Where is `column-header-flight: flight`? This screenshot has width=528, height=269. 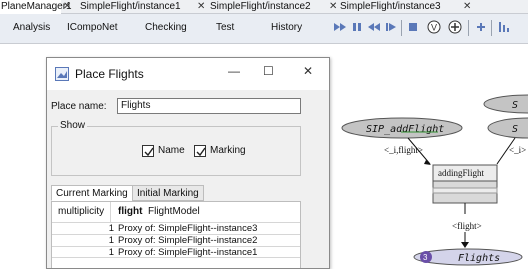
column-header-flight: flight is located at coordinates (130, 212).